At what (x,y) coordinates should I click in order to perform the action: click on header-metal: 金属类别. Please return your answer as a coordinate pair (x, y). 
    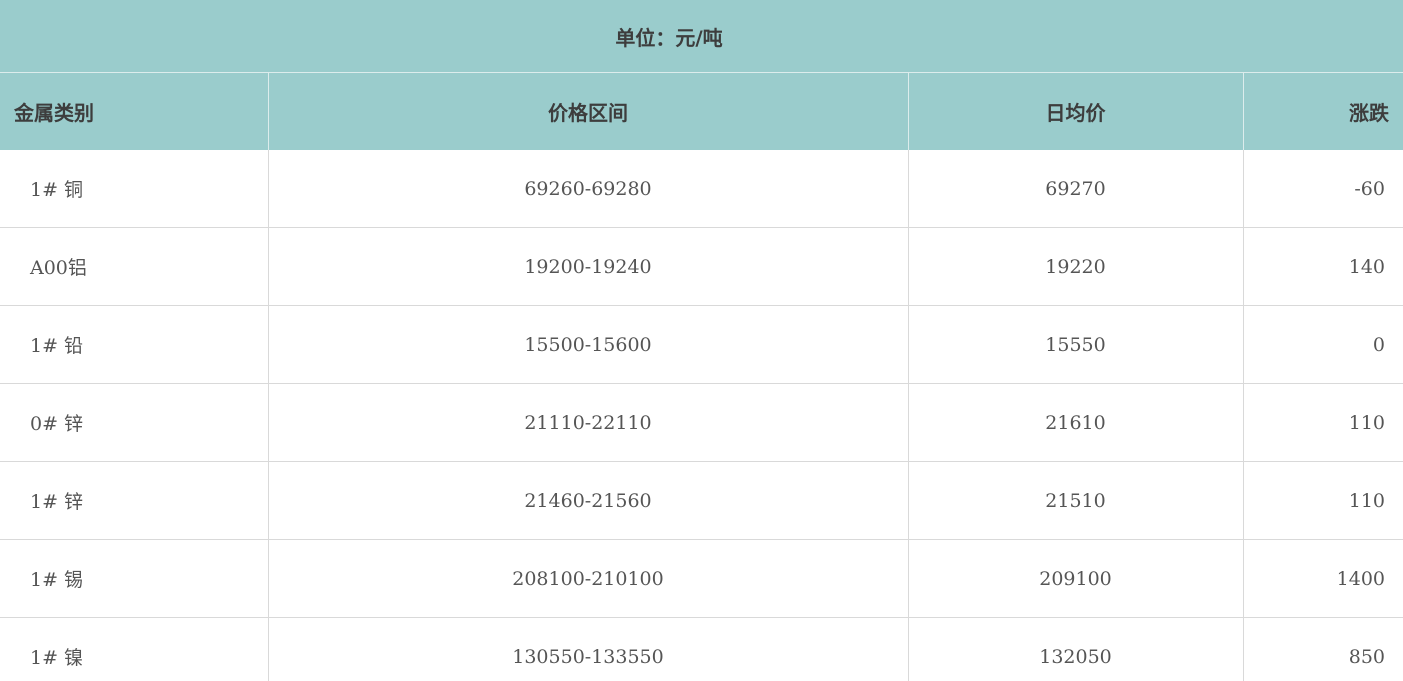
    Looking at the image, I should click on (134, 111).